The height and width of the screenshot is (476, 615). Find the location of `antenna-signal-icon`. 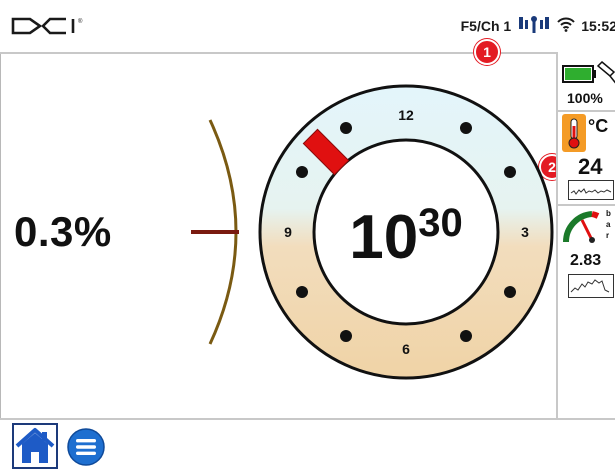

antenna-signal-icon is located at coordinates (534, 26).